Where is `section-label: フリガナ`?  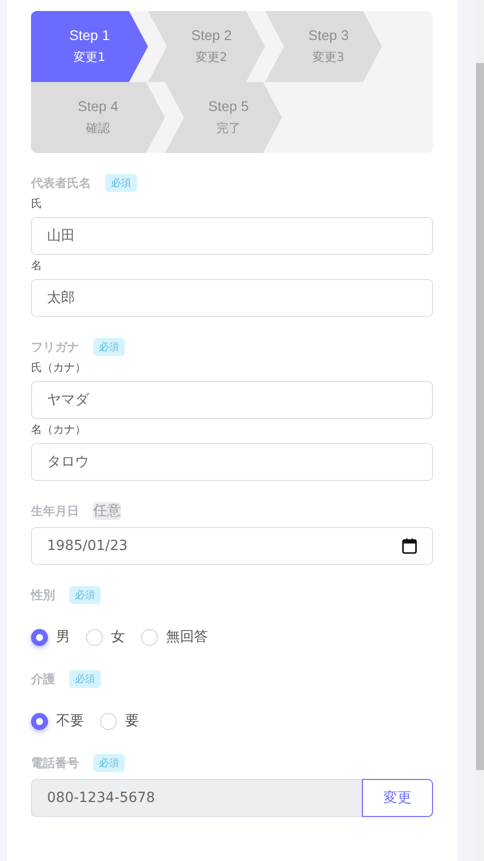
section-label: フリガナ is located at coordinates (55, 347).